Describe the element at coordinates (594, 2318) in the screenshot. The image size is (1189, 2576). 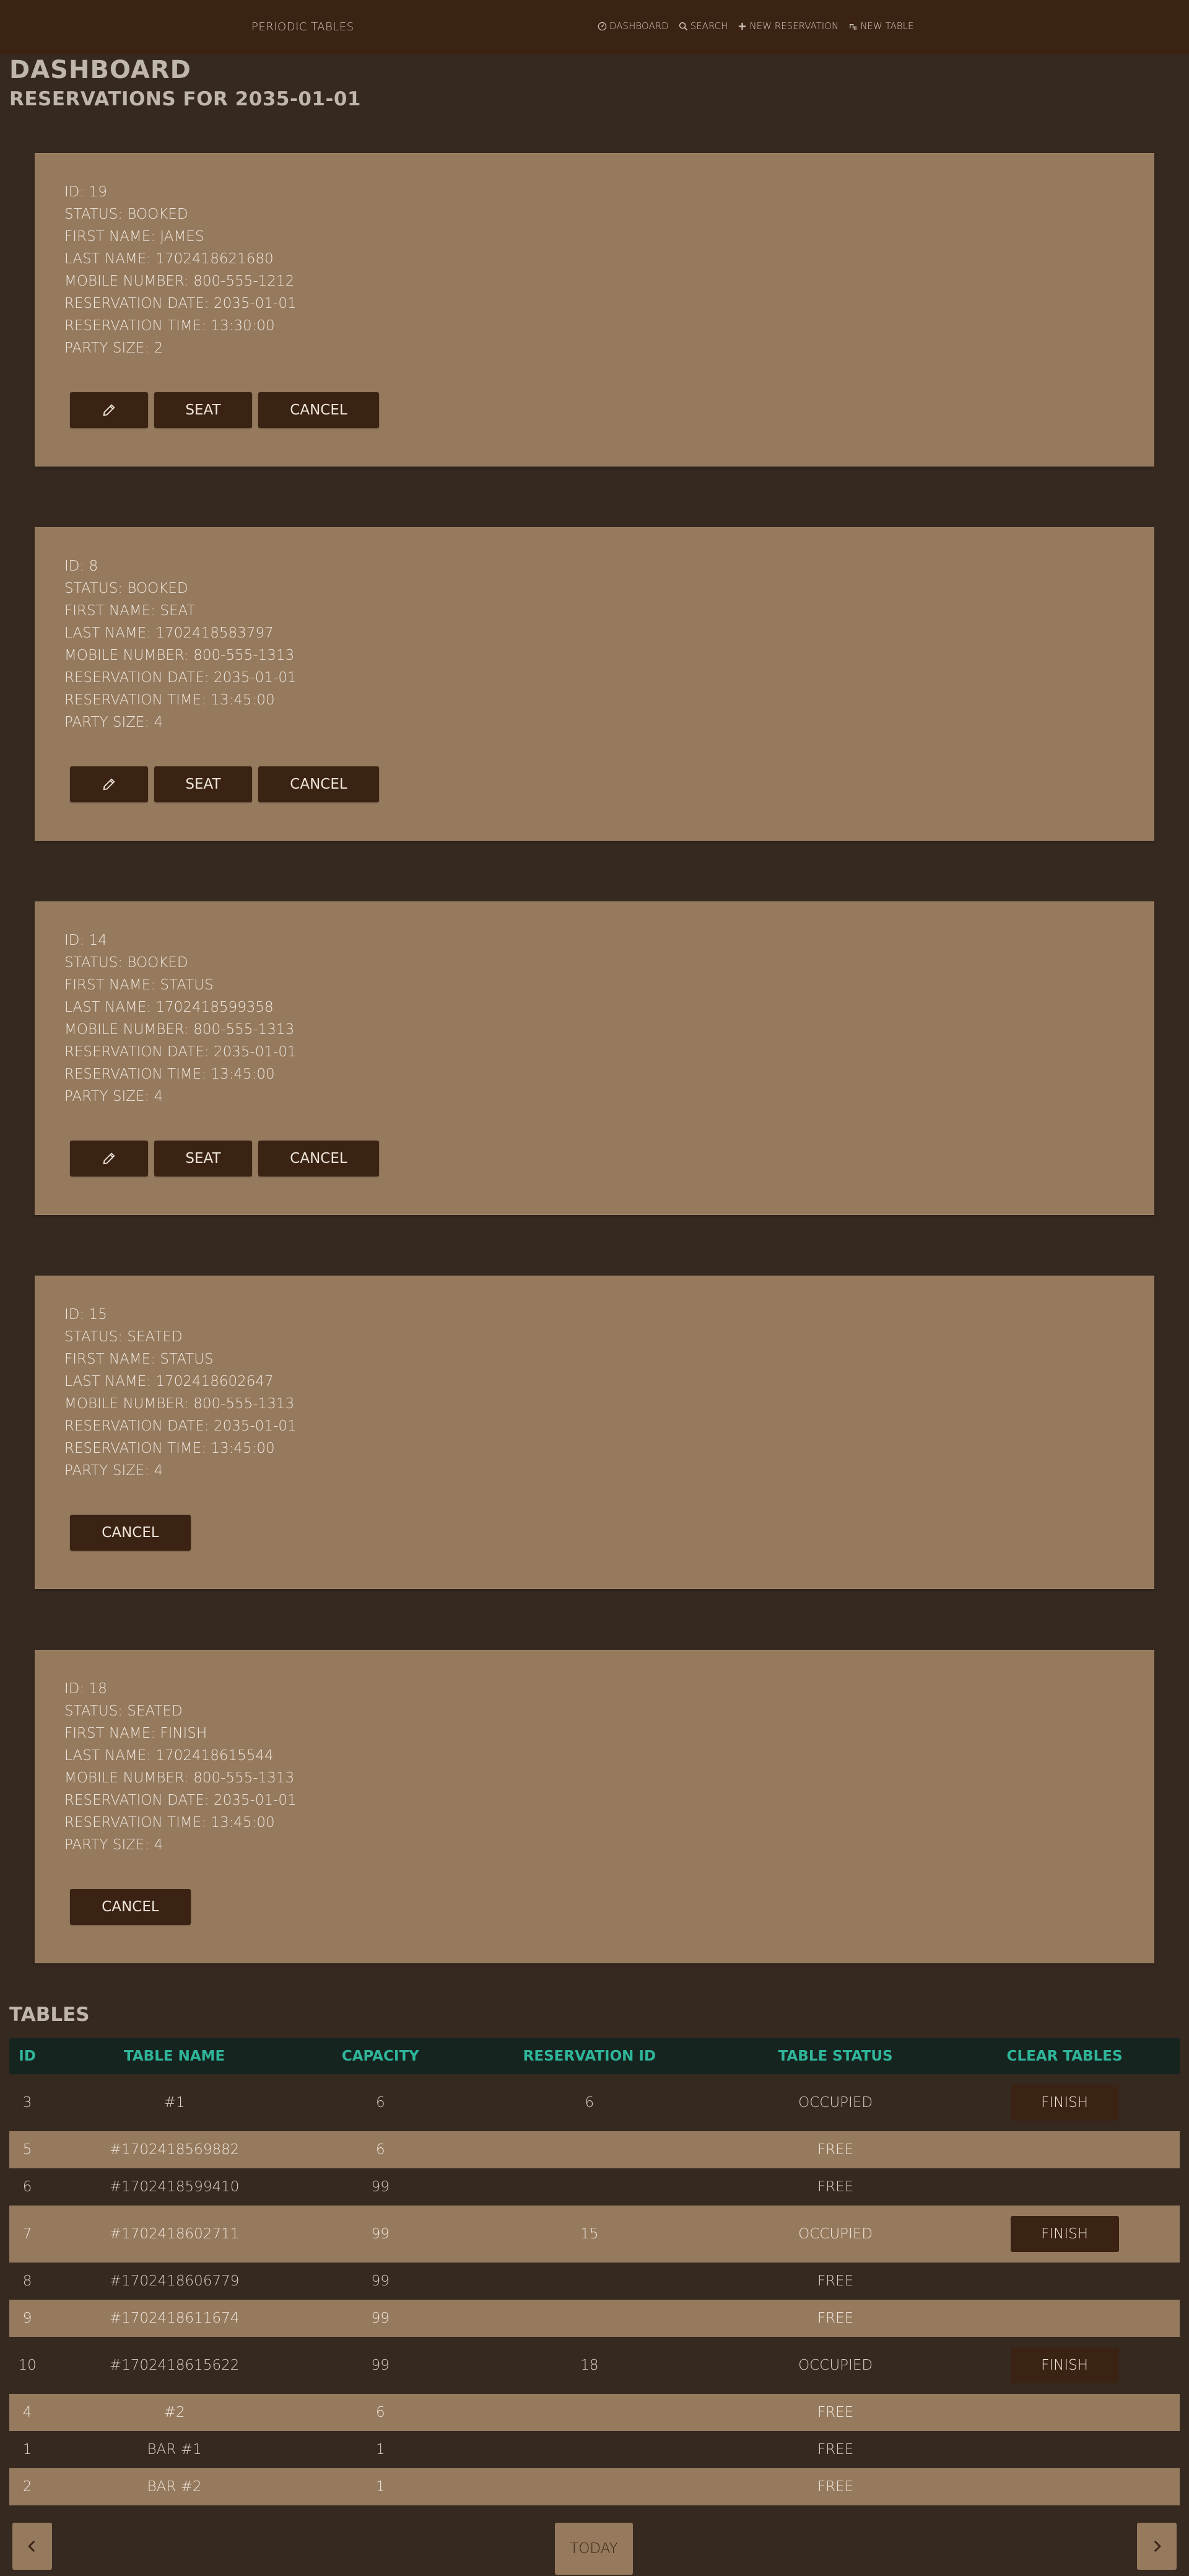
I see `table-row: 9 #1702418611674 99 FREE` at that location.